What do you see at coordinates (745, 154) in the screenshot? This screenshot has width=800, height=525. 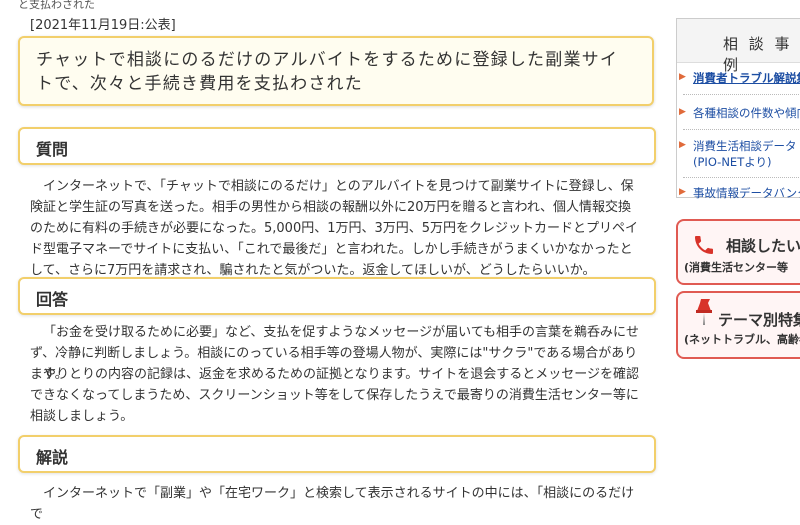 I see `sidebar-link-pionet: 消費生活相談データ (PIO-NETより)` at bounding box center [745, 154].